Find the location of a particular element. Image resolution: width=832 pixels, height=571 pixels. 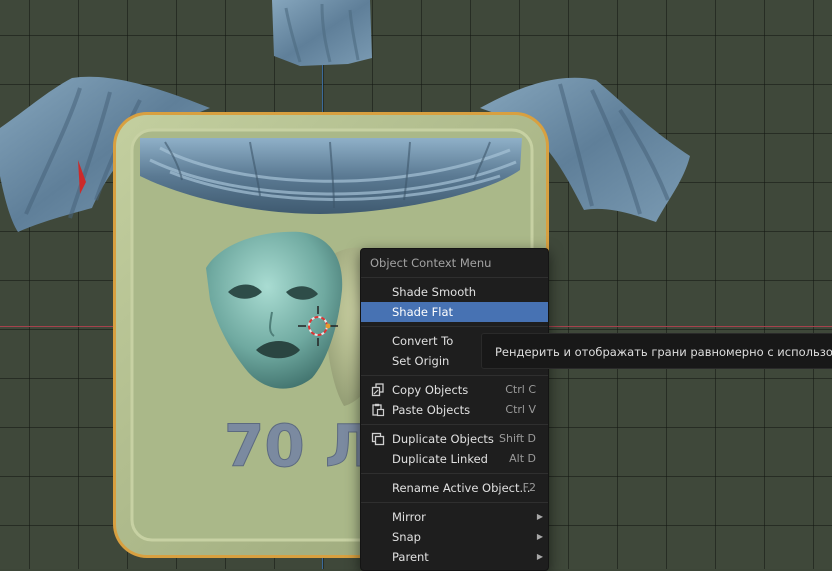

shortcut-text: F2 is located at coordinates (529, 487).